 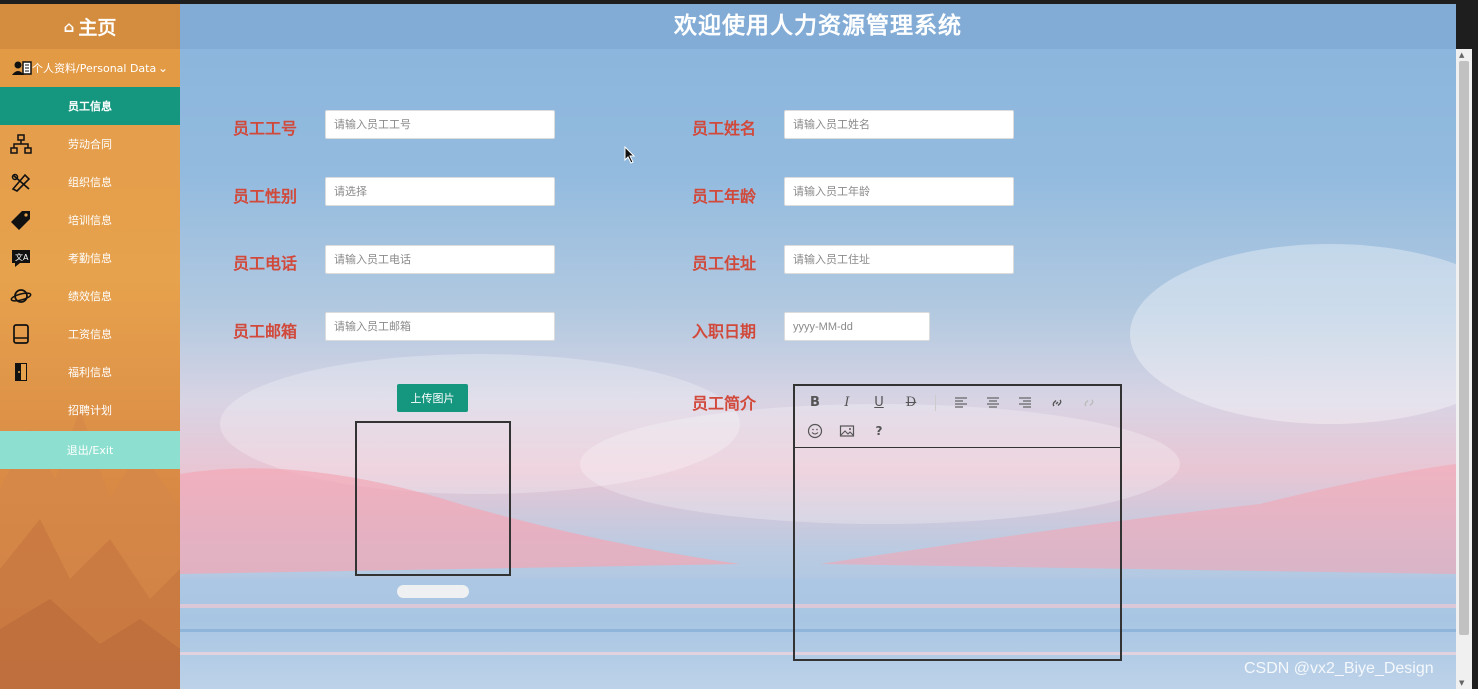 I want to click on strikethrough-icon: D, so click(x=911, y=403).